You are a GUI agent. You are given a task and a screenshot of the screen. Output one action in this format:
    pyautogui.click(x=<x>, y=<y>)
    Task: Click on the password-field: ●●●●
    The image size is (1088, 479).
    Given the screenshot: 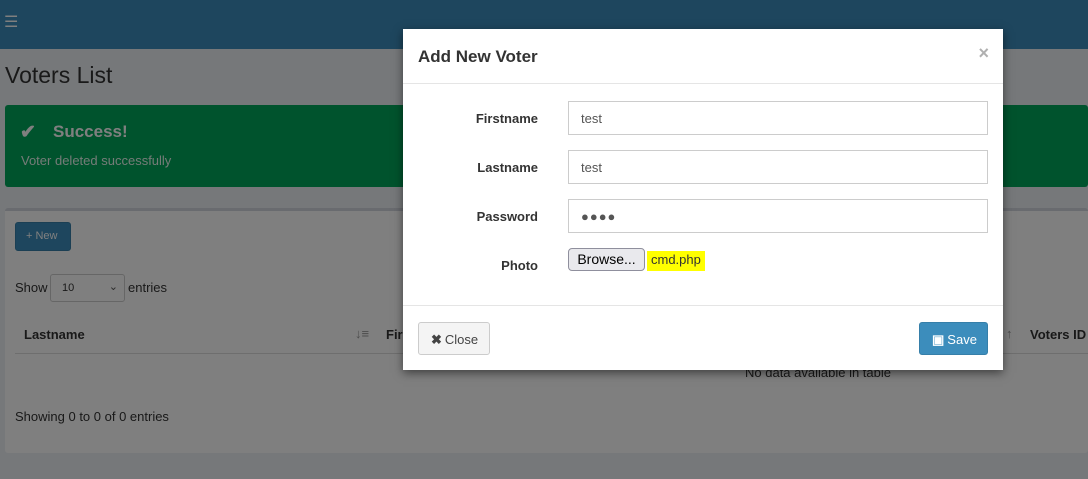 What is the action you would take?
    pyautogui.click(x=778, y=216)
    